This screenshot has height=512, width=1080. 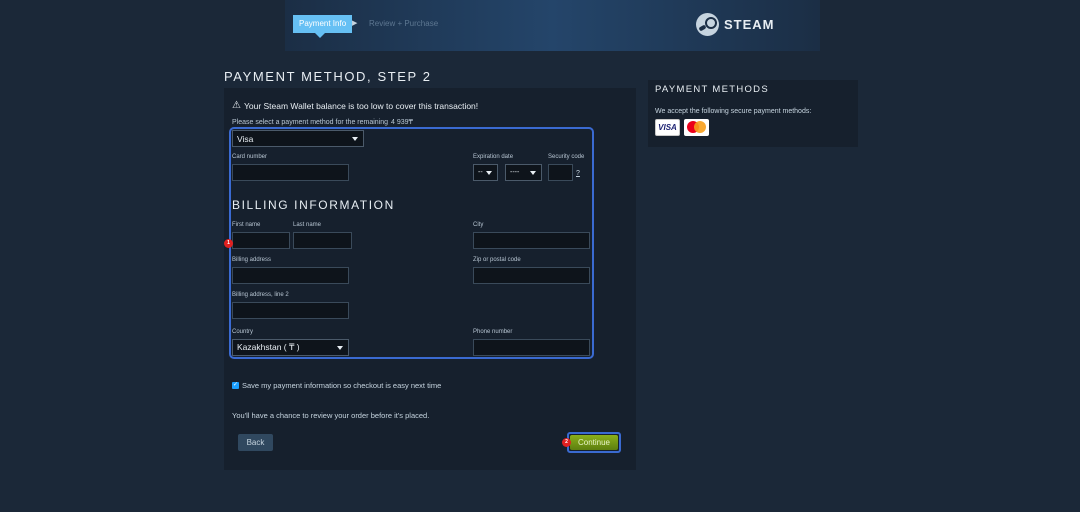 What do you see at coordinates (566, 157) in the screenshot?
I see `security-code-label: Security code` at bounding box center [566, 157].